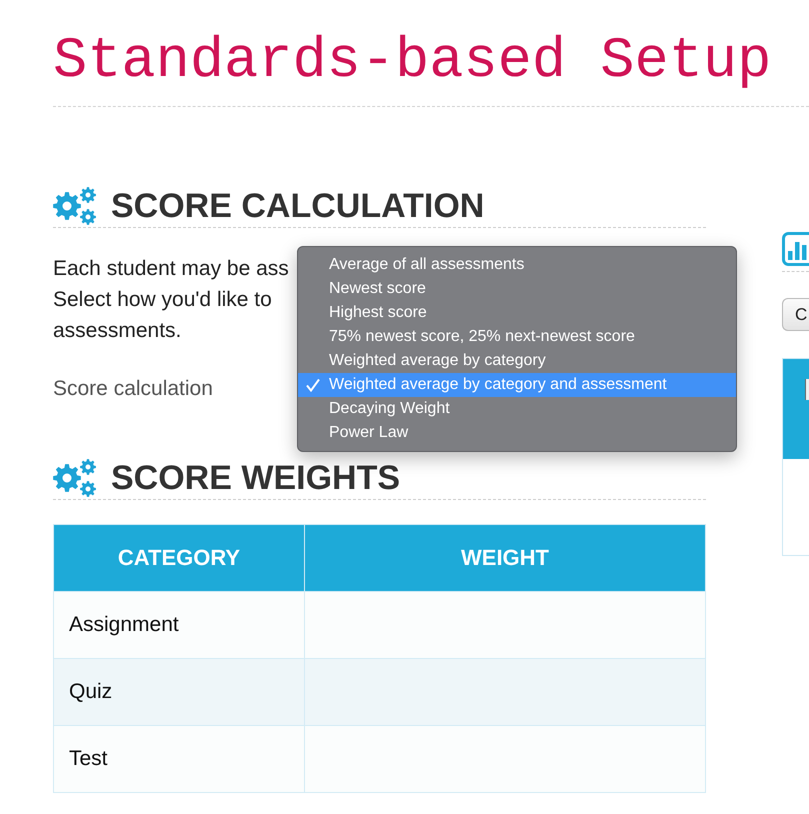  What do you see at coordinates (179, 625) in the screenshot?
I see `table-cell: Assignment` at bounding box center [179, 625].